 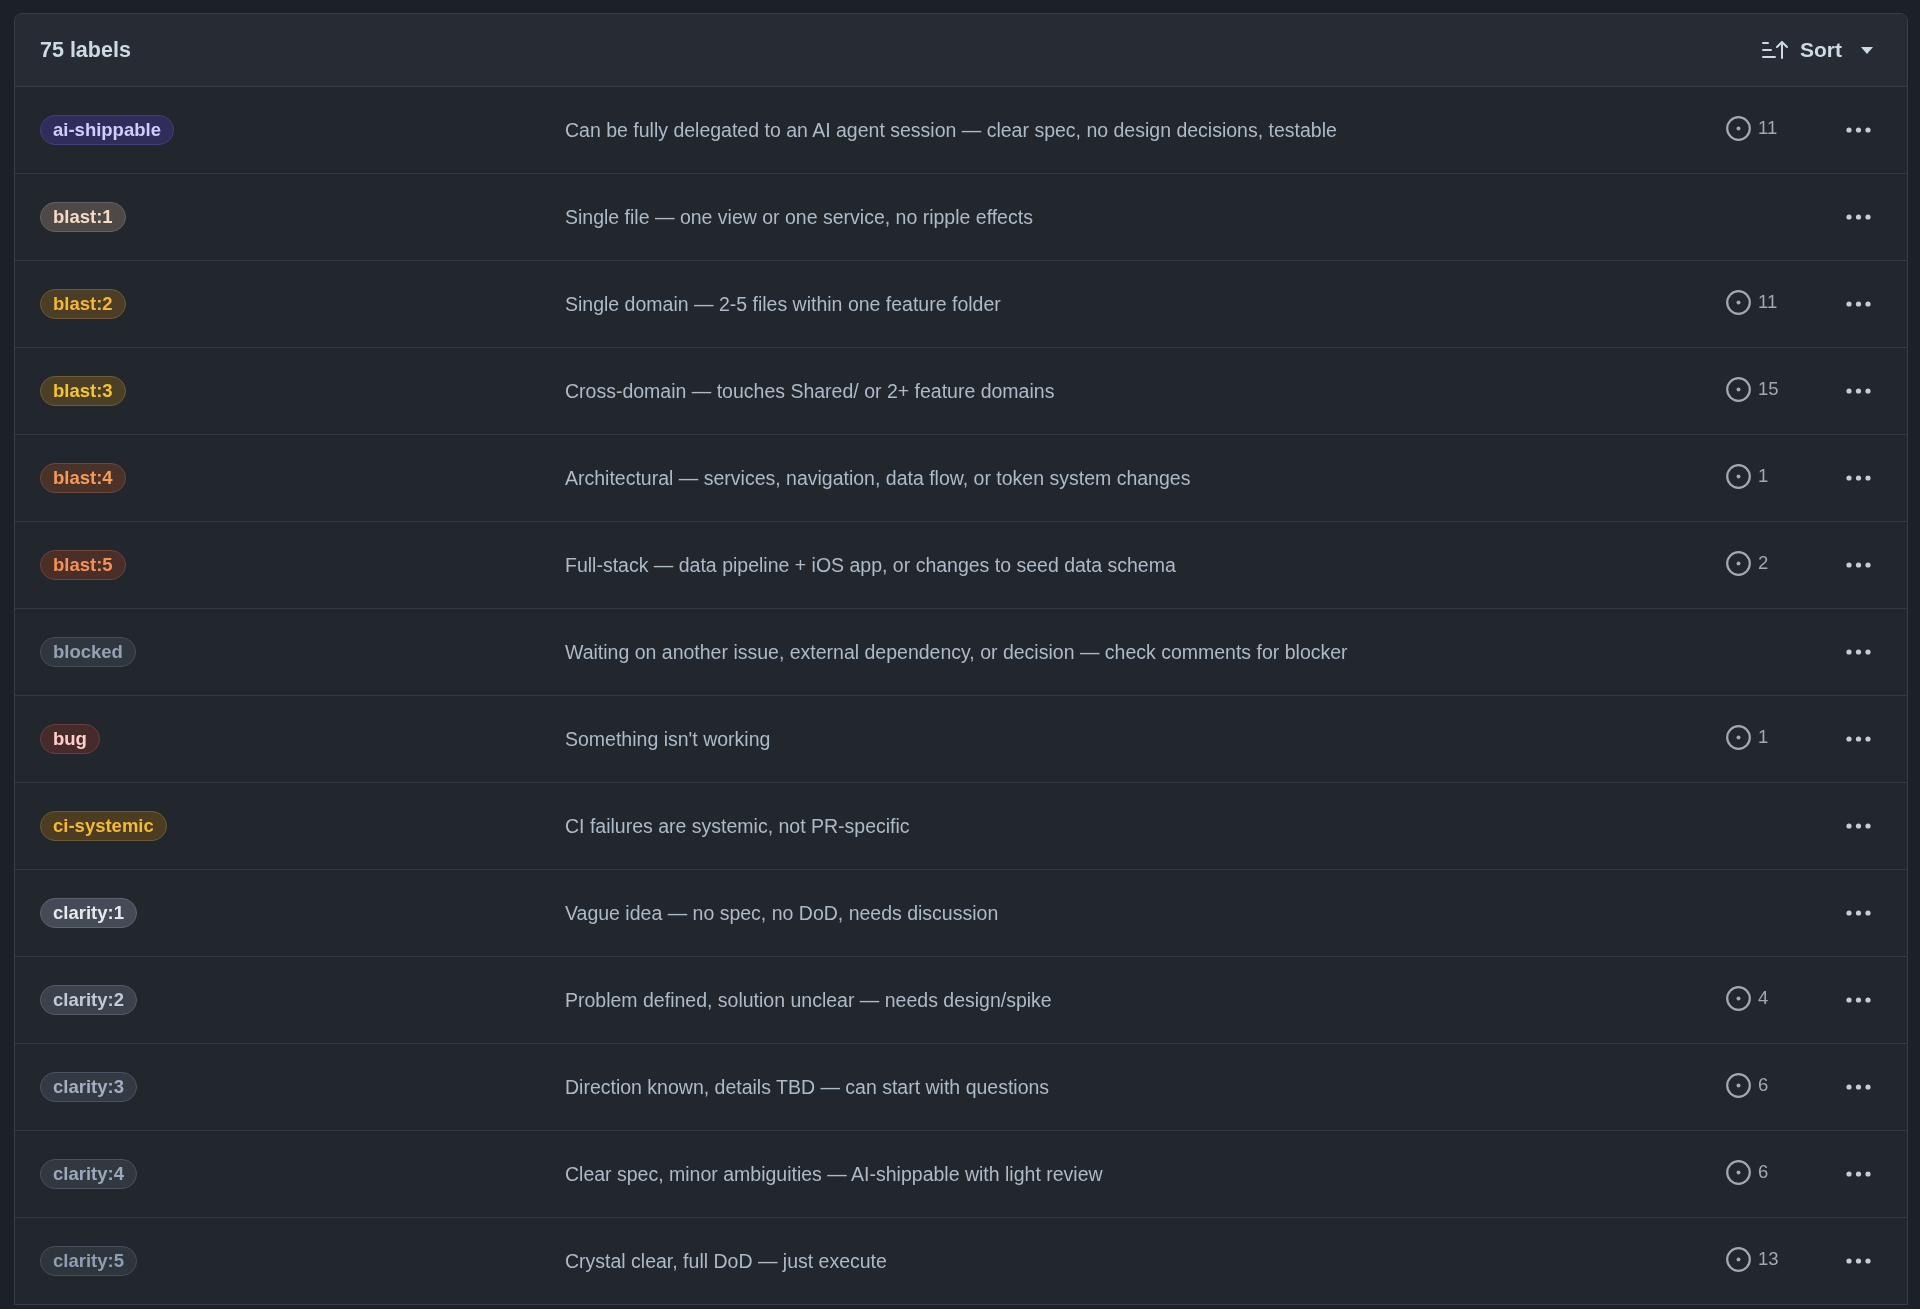 What do you see at coordinates (957, 652) in the screenshot?
I see `label-description: Waiting on another issue, external dependency, or decision — check comments for blocker` at bounding box center [957, 652].